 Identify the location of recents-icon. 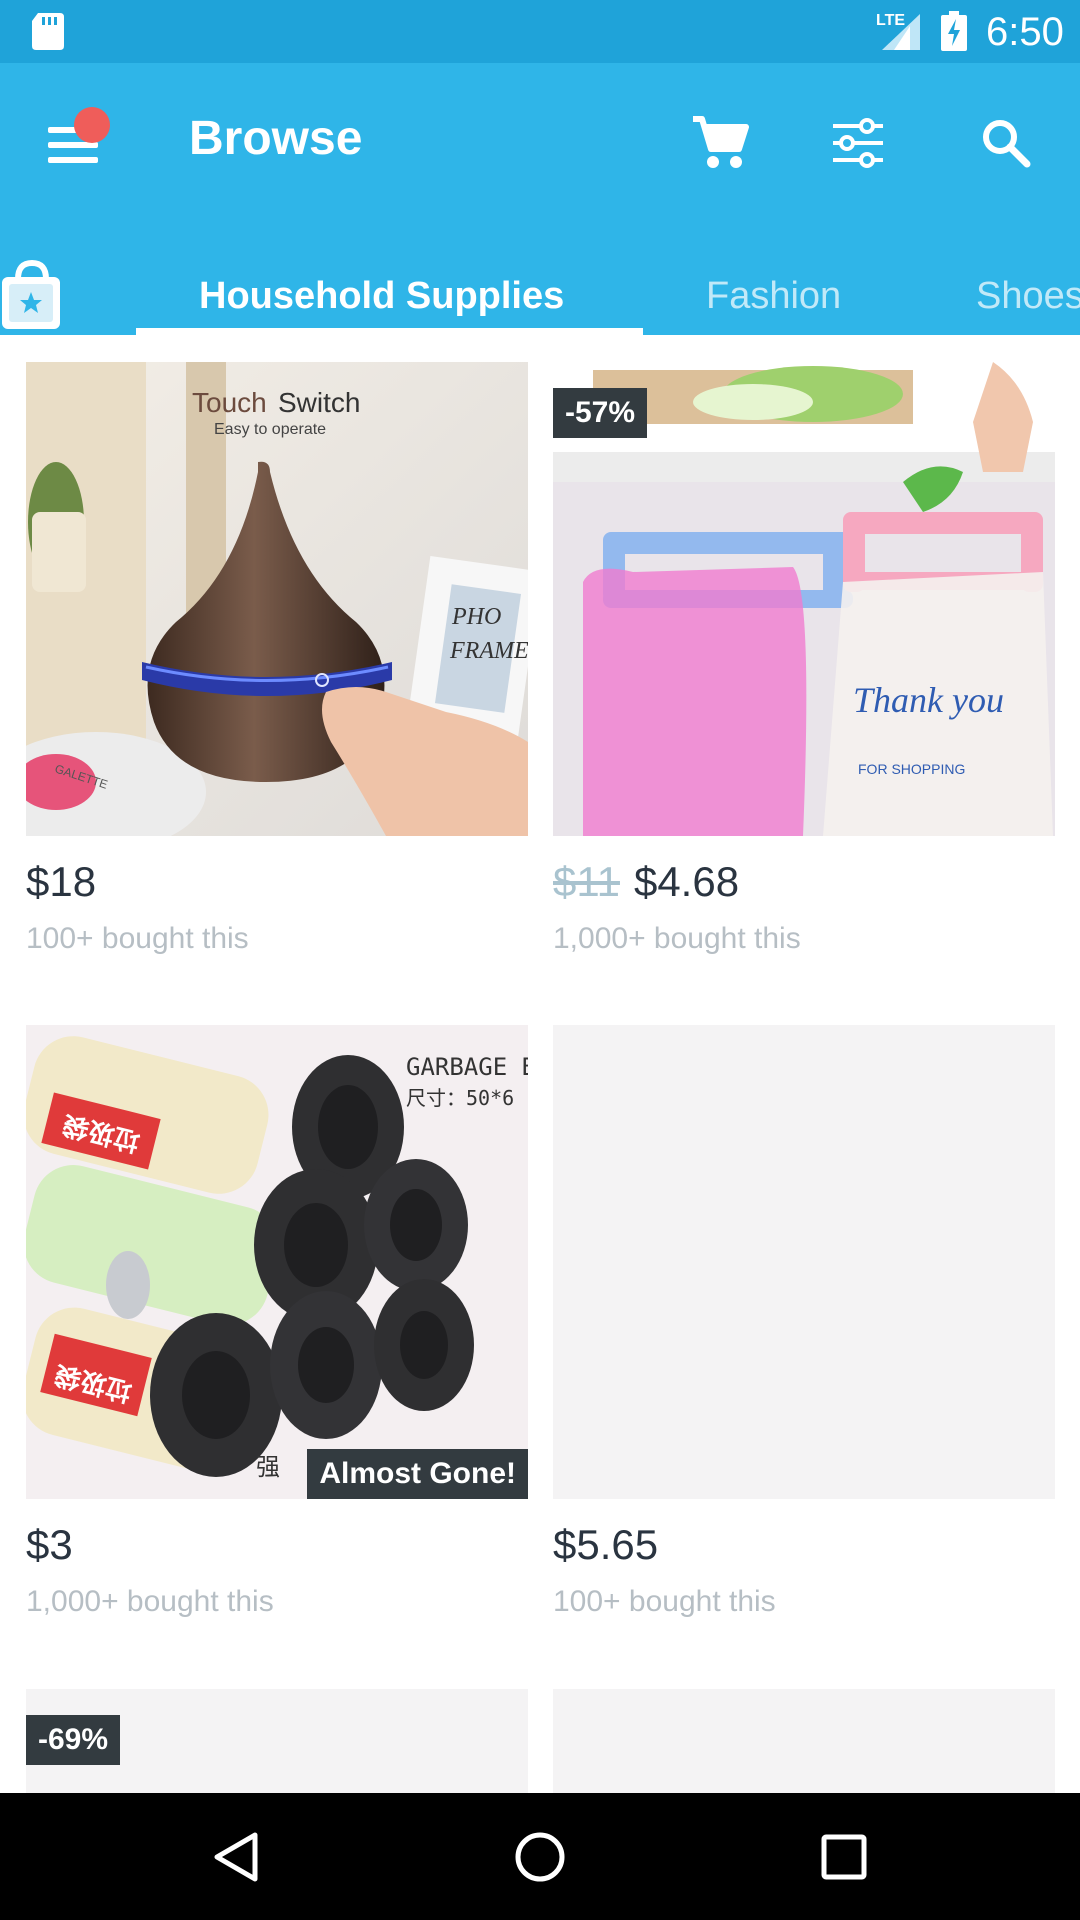
(844, 1857).